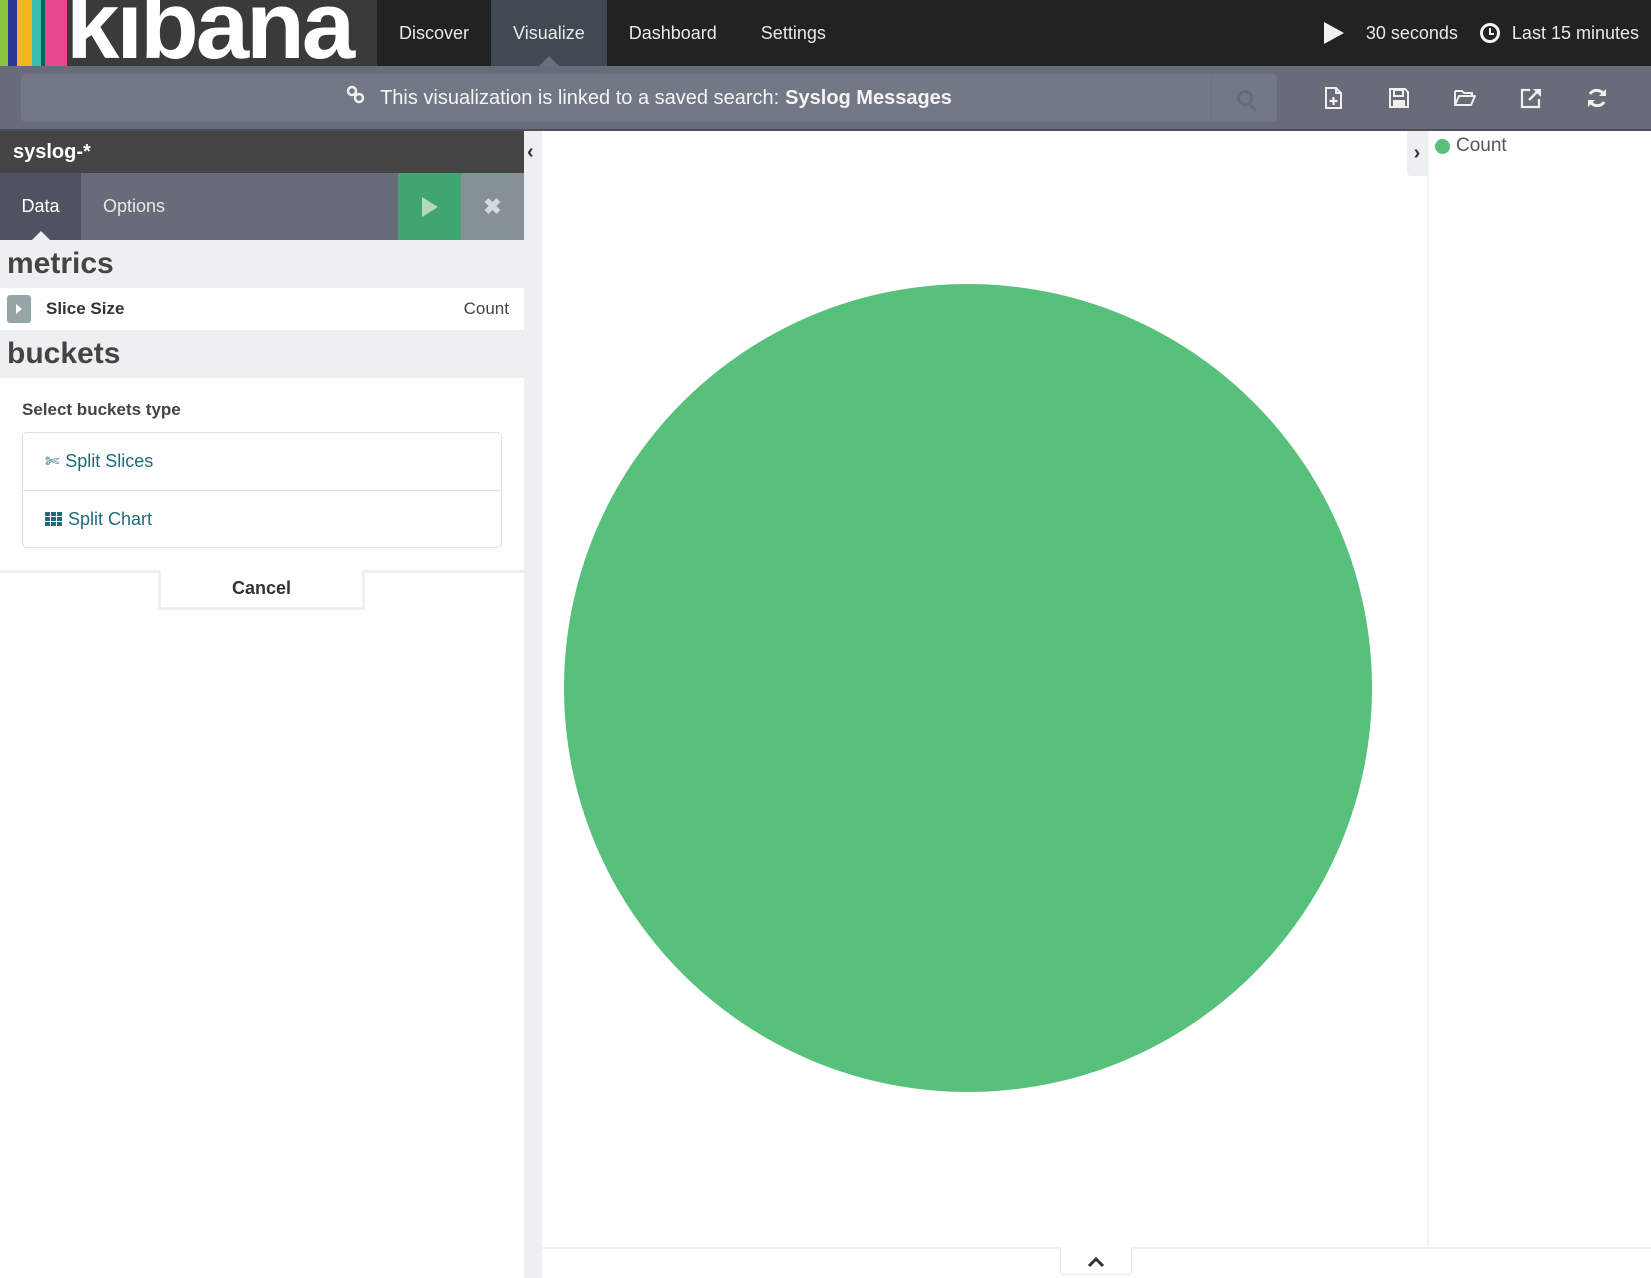 The width and height of the screenshot is (1651, 1278). I want to click on time-picker-button: Last 15 minutes, so click(1548, 33).